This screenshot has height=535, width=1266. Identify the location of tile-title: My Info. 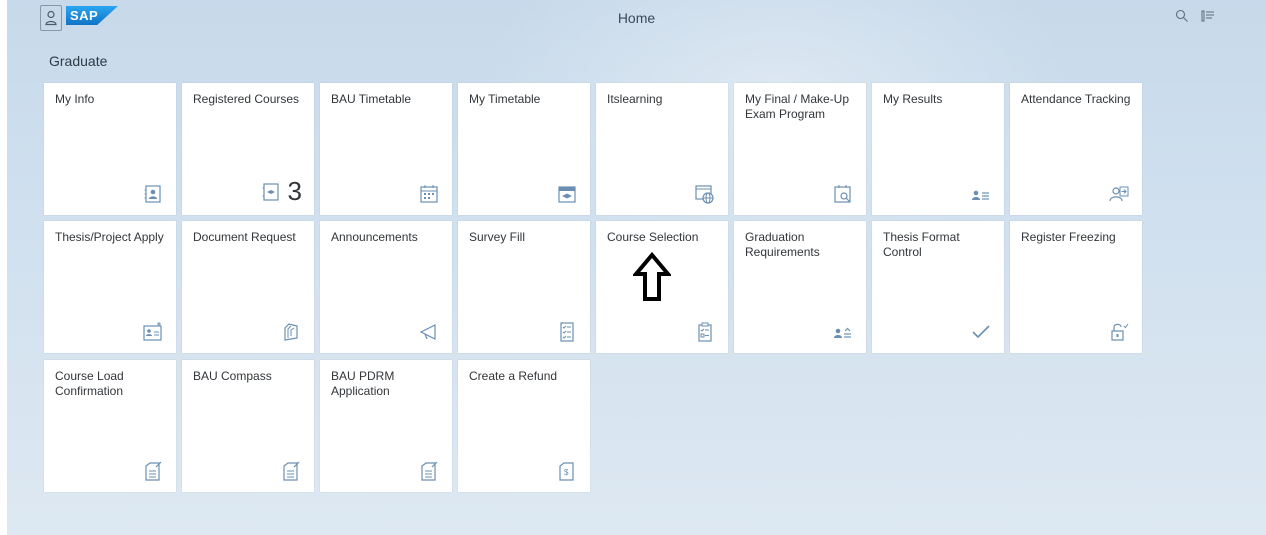
(75, 99).